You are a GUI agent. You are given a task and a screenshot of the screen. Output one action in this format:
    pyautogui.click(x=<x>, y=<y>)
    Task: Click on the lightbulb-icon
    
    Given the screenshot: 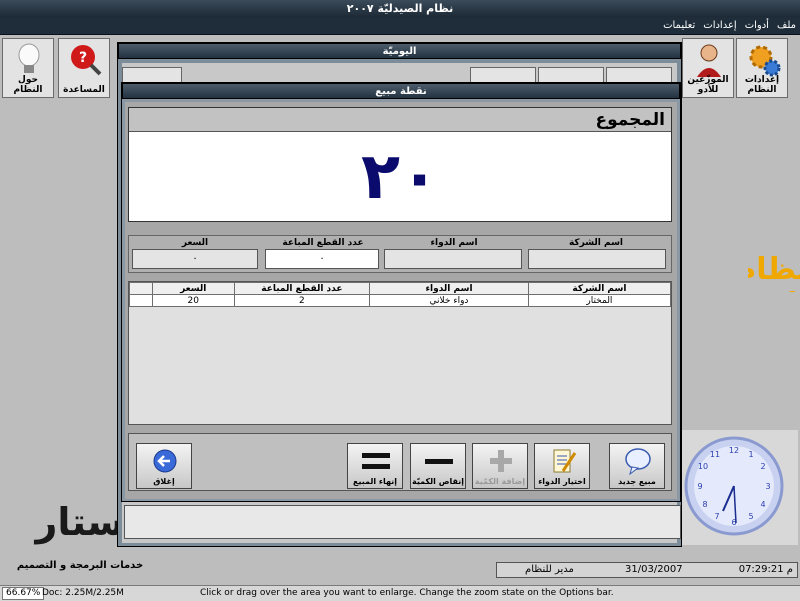 What is the action you would take?
    pyautogui.click(x=29, y=58)
    